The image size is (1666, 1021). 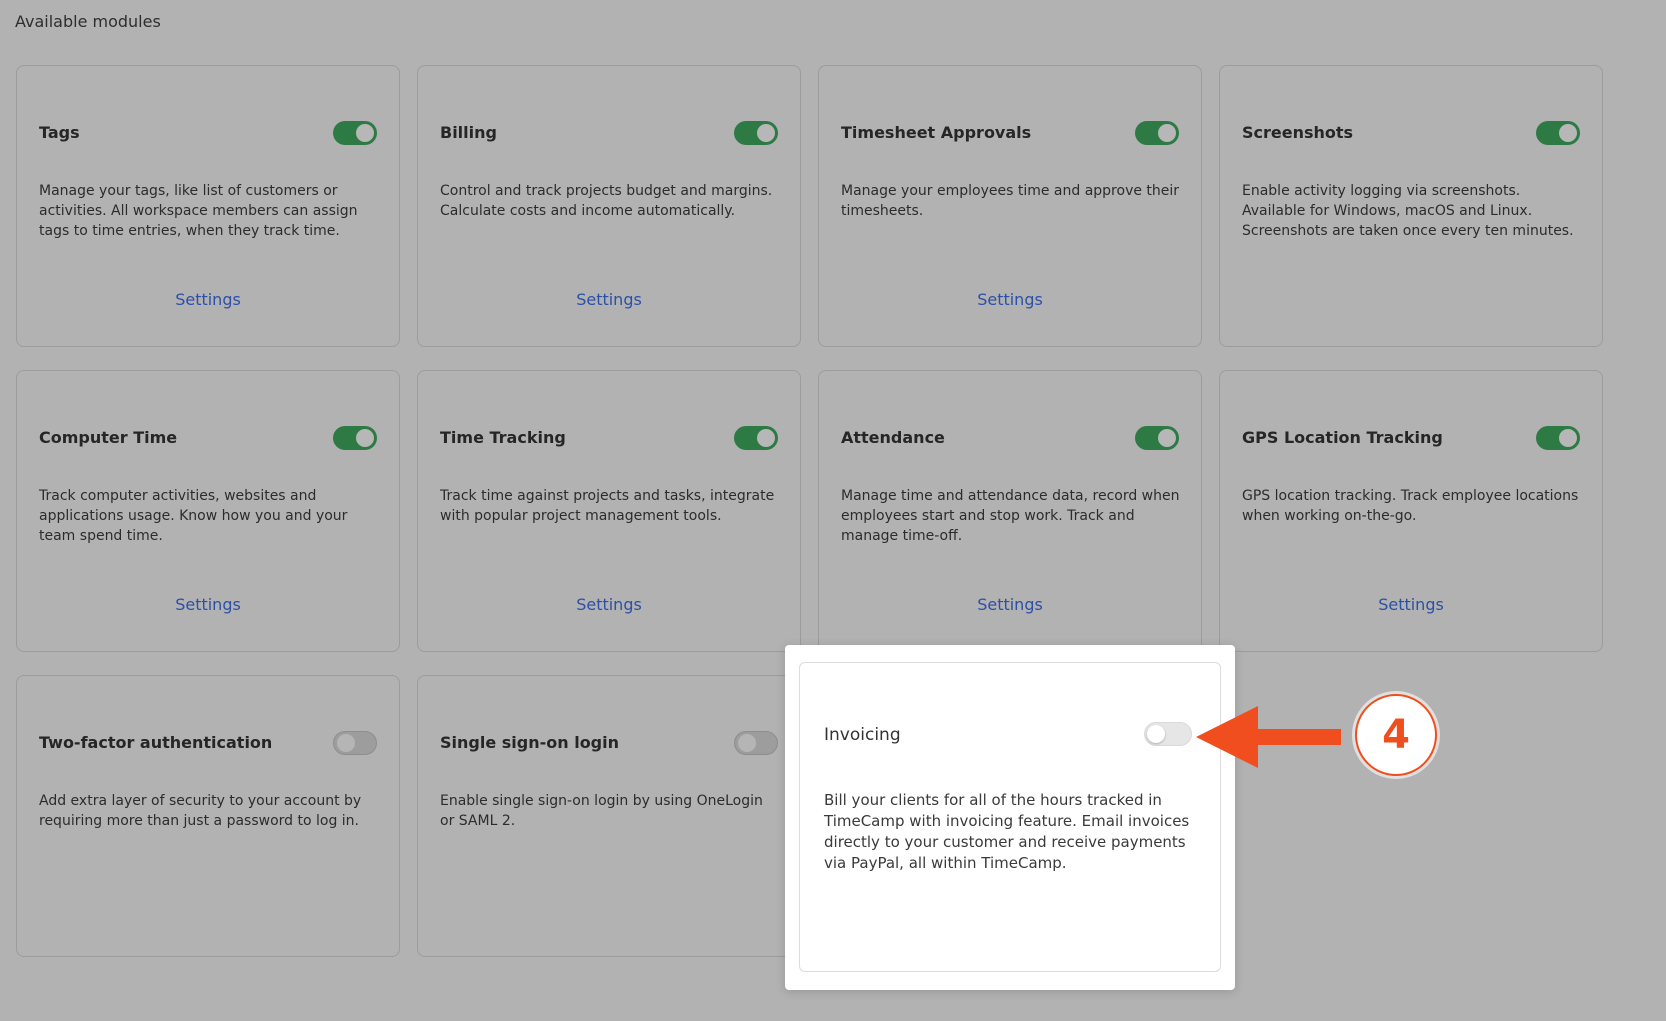 What do you see at coordinates (59, 132) in the screenshot?
I see `module-title: Tags` at bounding box center [59, 132].